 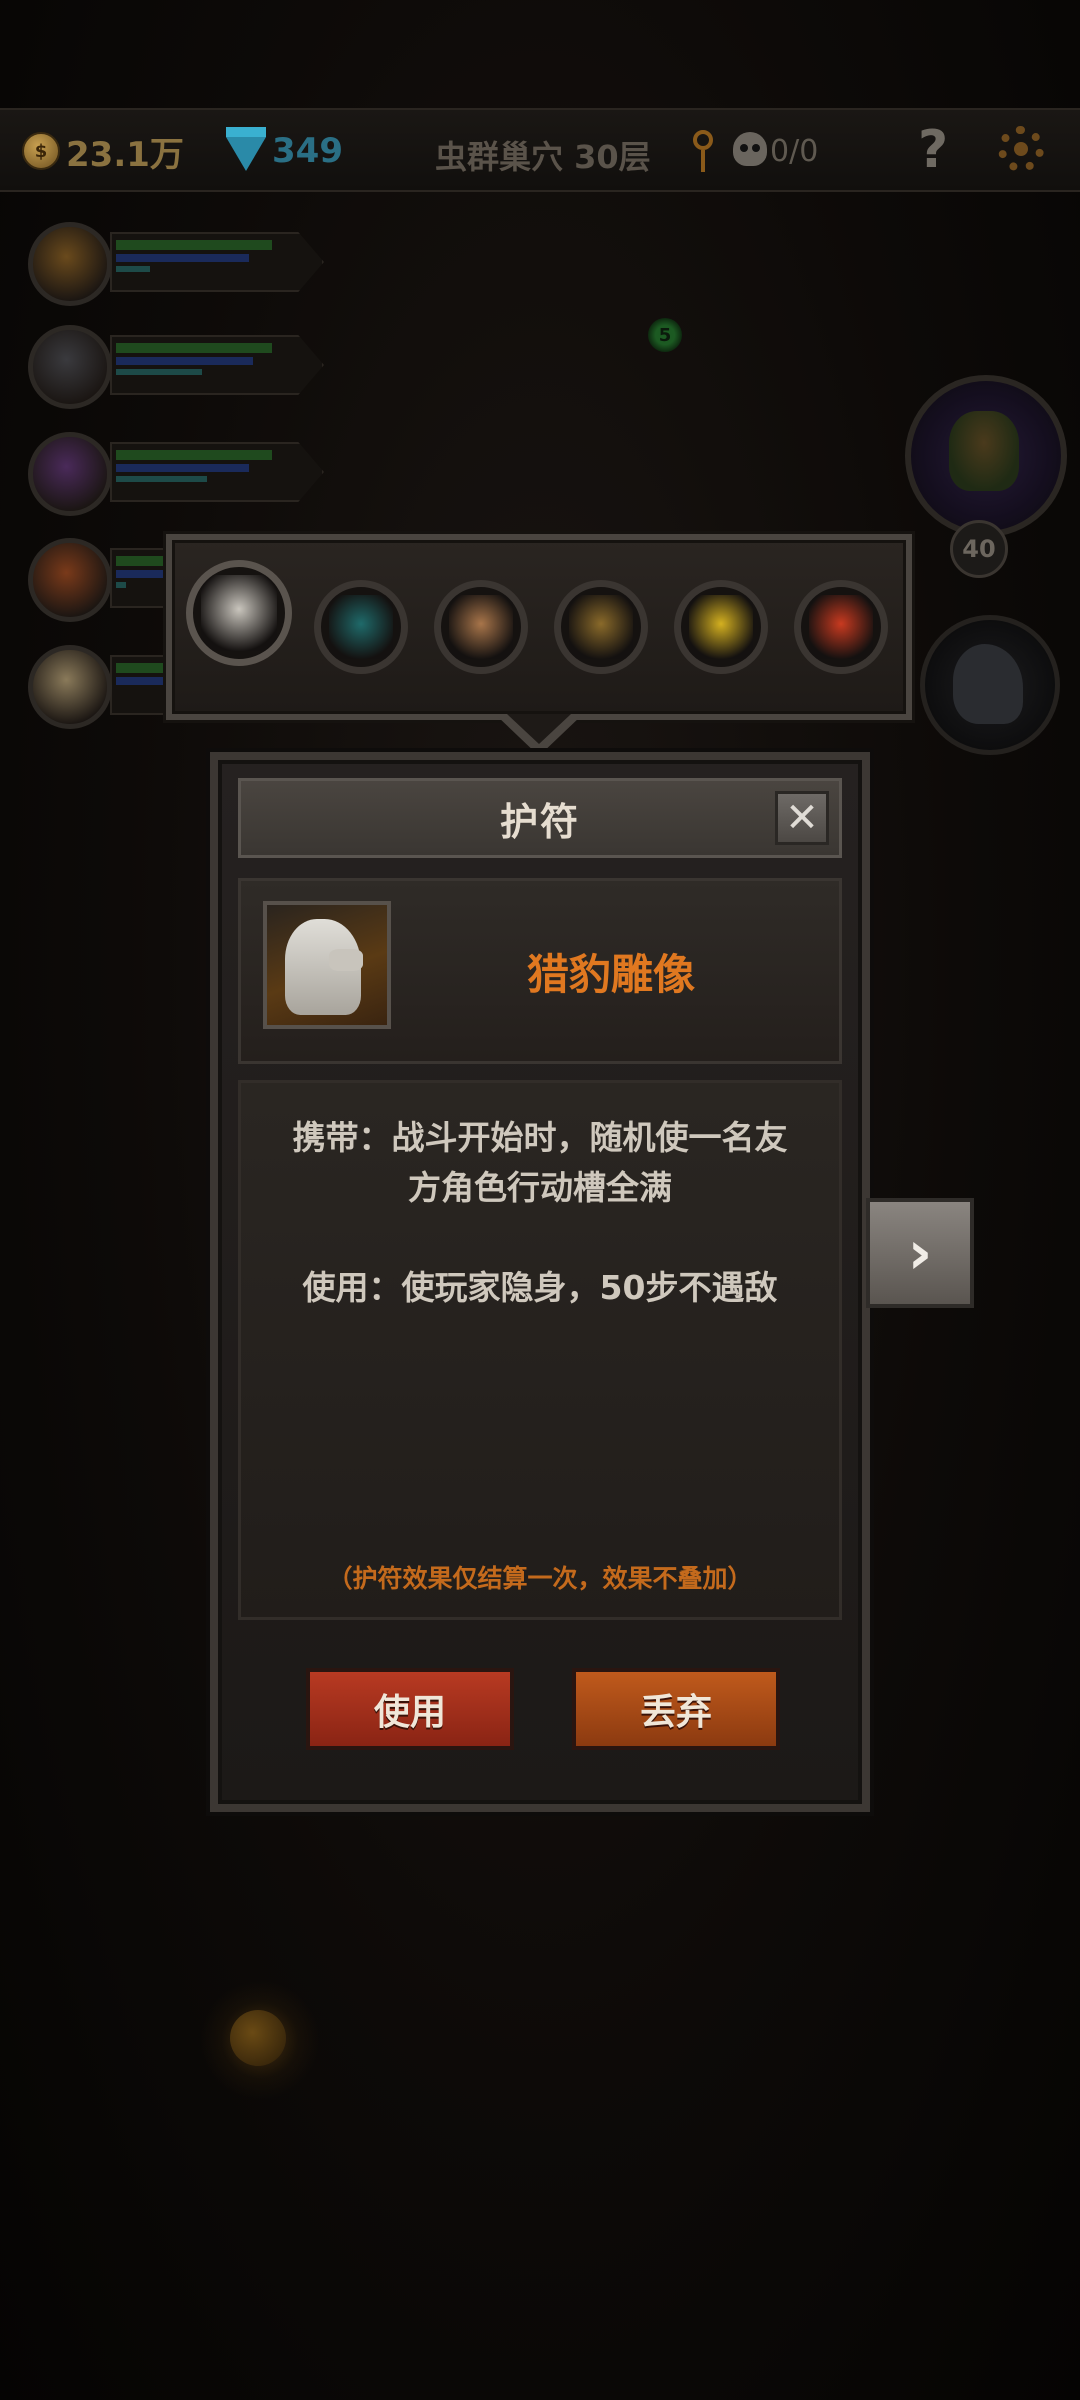 I want to click on coffin-icon, so click(x=481, y=627).